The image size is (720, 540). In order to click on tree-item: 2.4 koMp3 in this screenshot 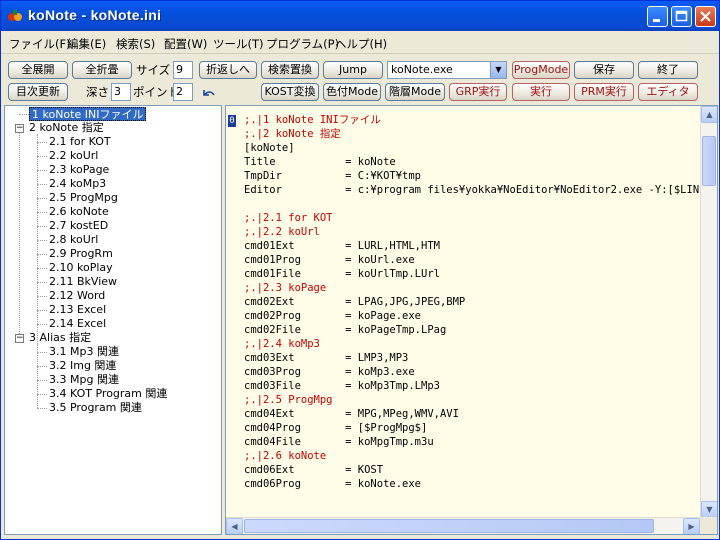, I will do `click(77, 184)`.